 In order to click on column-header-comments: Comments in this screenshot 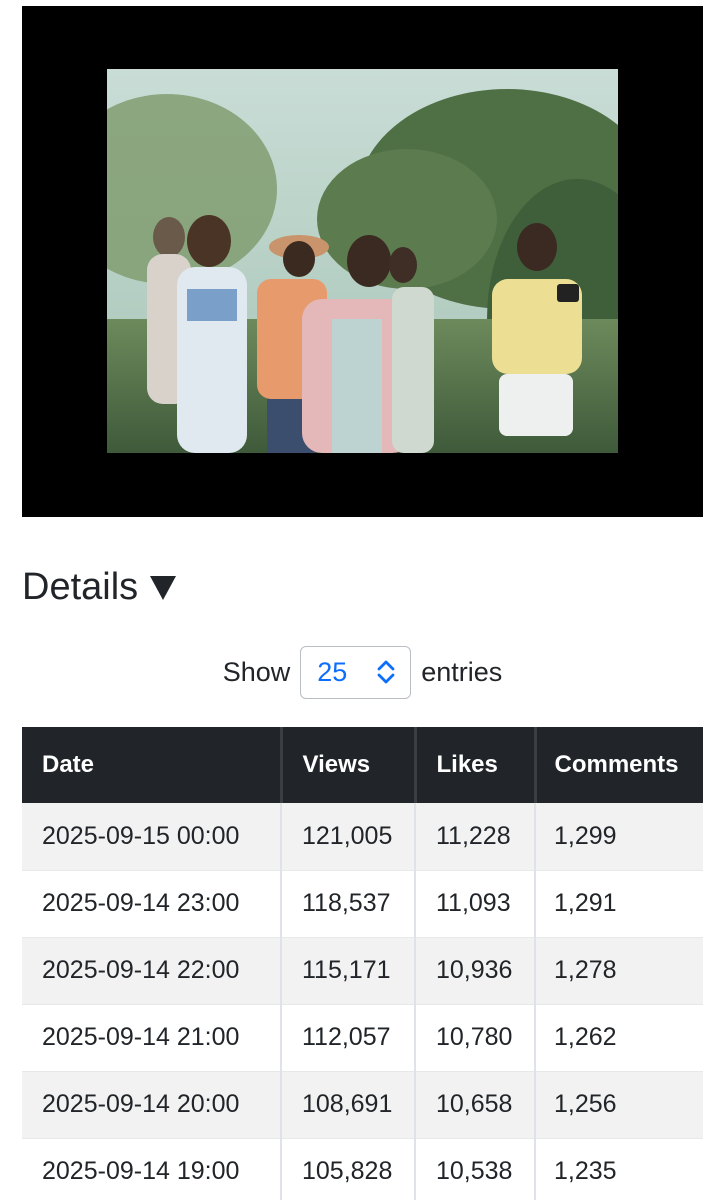, I will do `click(619, 765)`.